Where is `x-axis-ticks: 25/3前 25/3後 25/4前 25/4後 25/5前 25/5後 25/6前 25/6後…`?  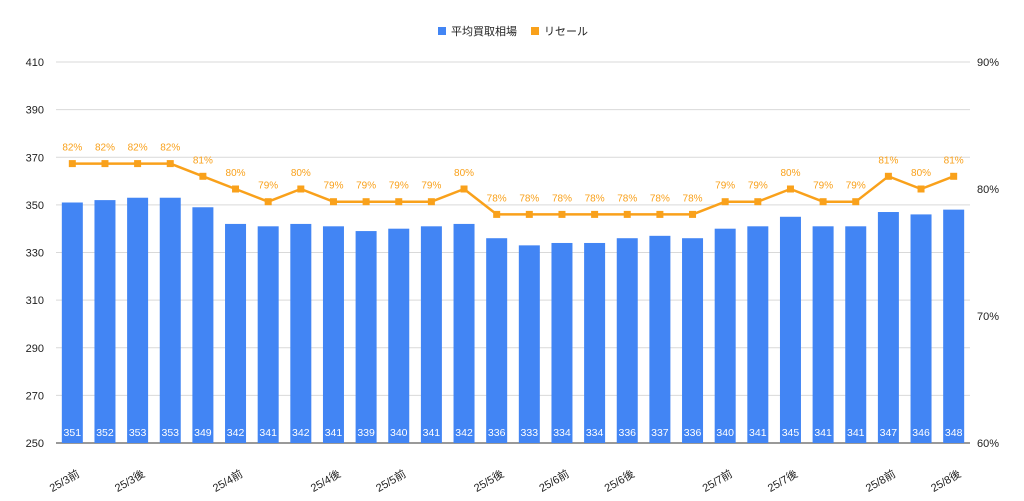
x-axis-ticks: 25/3前 25/3後 25/4前 25/4後 25/5前 25/5後 25/6前 25/6後… is located at coordinates (505, 480).